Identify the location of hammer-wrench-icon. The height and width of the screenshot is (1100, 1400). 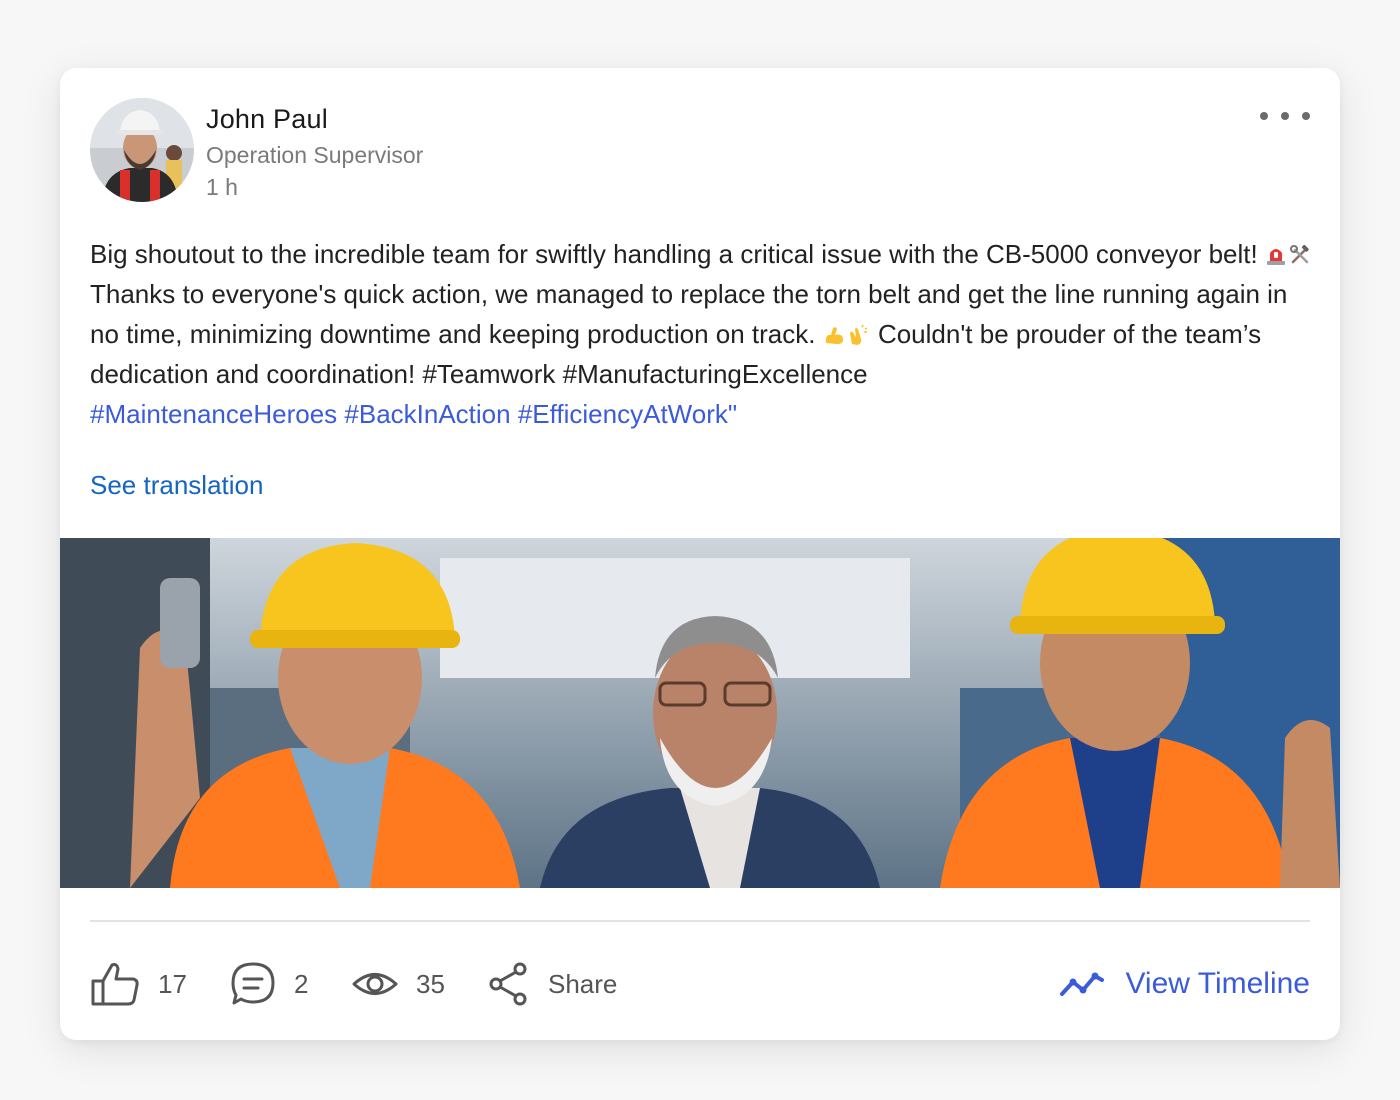
(1299, 254).